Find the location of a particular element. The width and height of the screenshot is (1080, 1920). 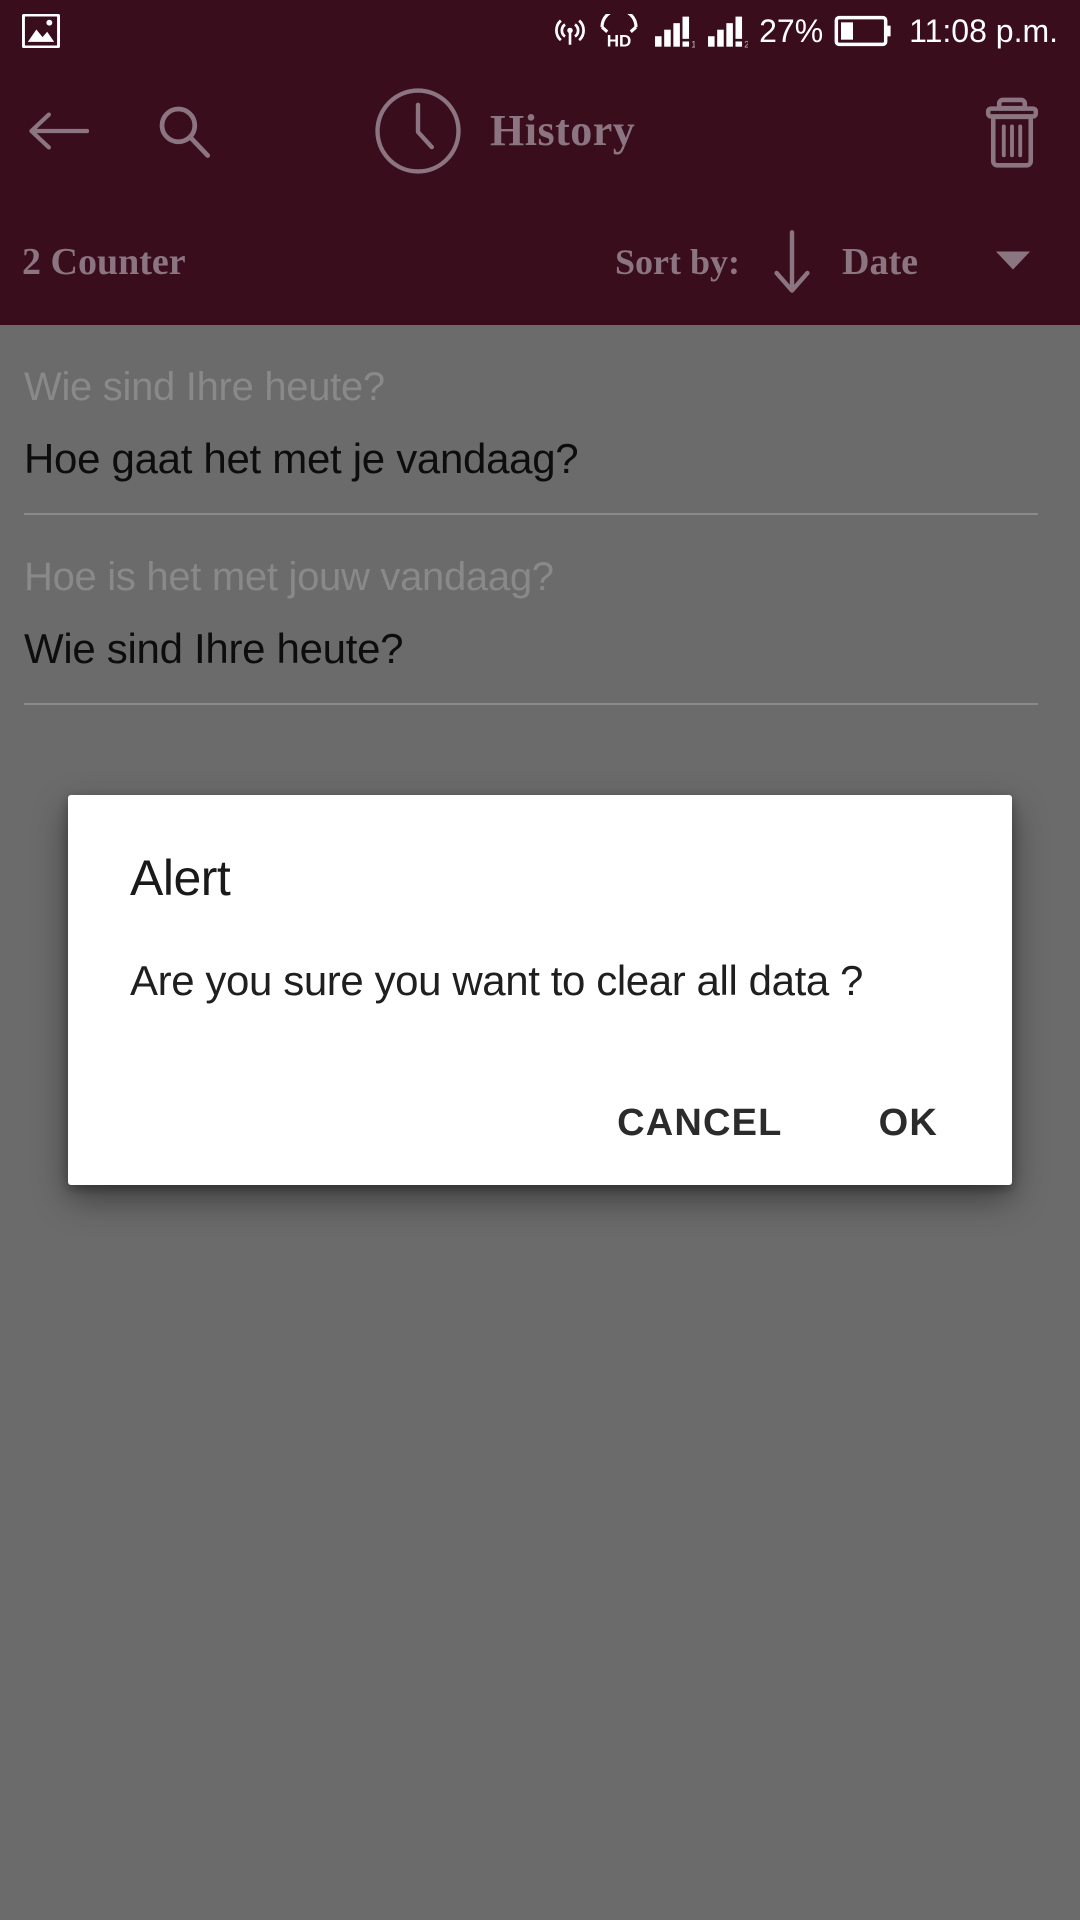

ok-button: OK is located at coordinates (908, 1123).